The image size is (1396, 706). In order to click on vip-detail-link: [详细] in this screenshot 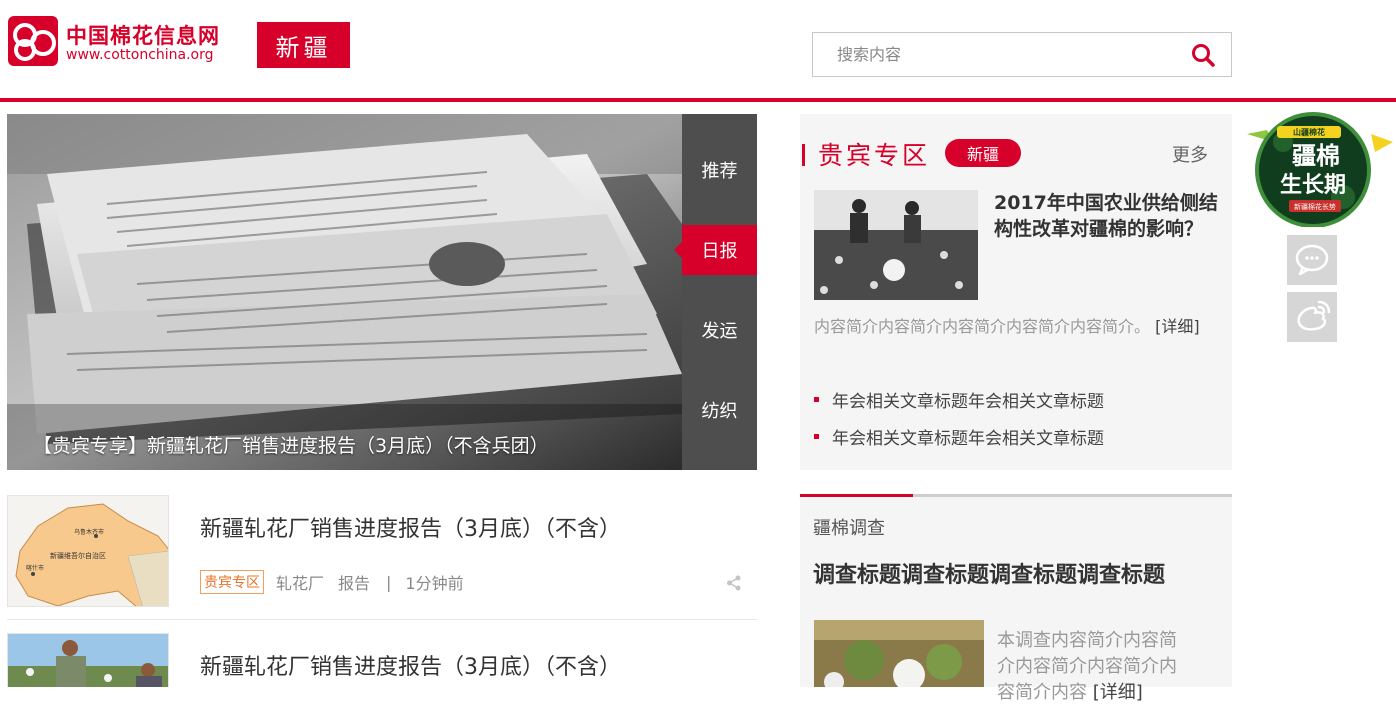, I will do `click(1177, 326)`.